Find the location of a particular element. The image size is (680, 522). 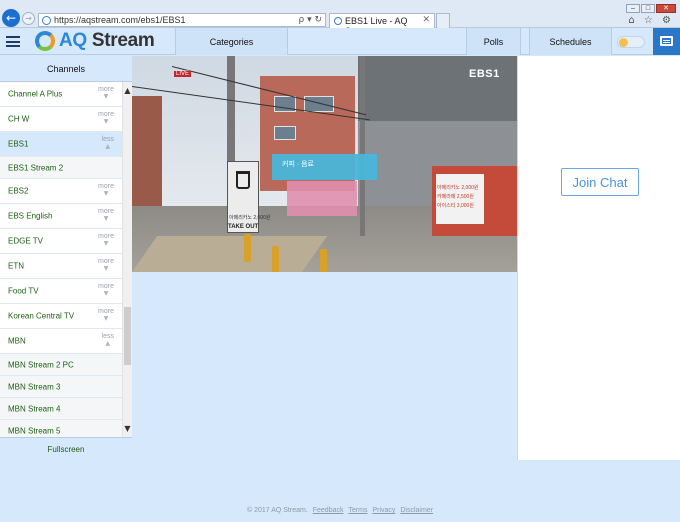

footer-link-disclaimer: Disclaimer is located at coordinates (416, 510).